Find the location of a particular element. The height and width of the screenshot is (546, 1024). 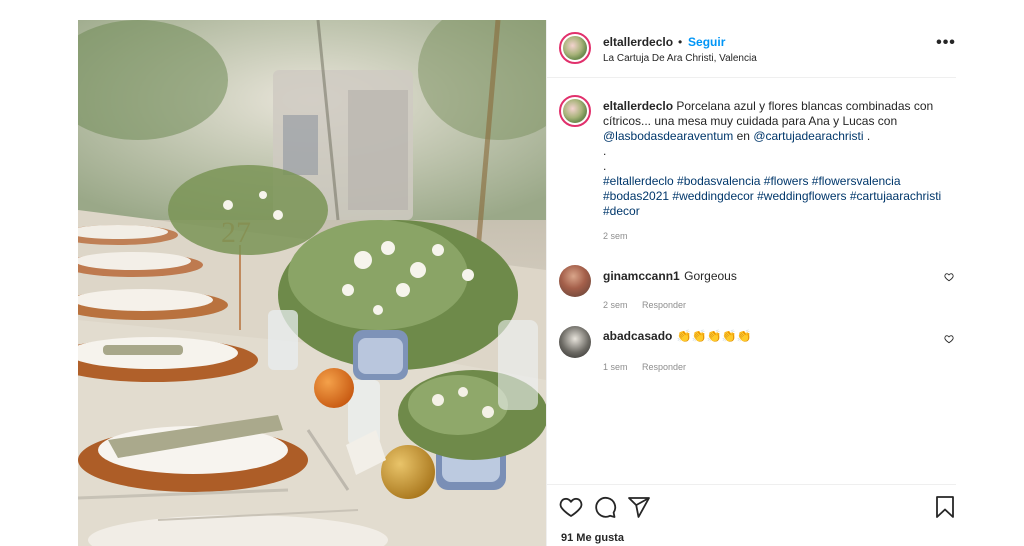

caption-text-connector: en is located at coordinates (743, 136).